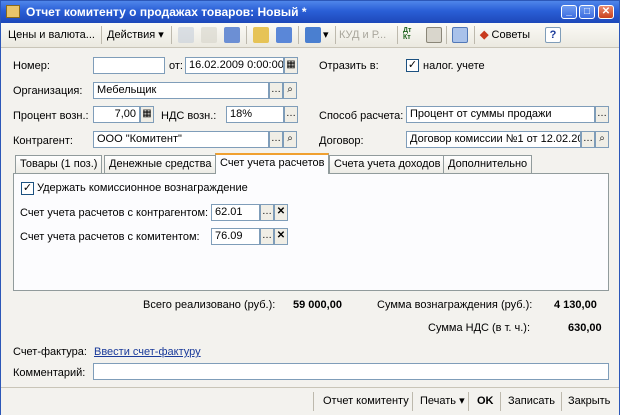  What do you see at coordinates (160, 164) in the screenshot?
I see `tab-cash: Денежные средства` at bounding box center [160, 164].